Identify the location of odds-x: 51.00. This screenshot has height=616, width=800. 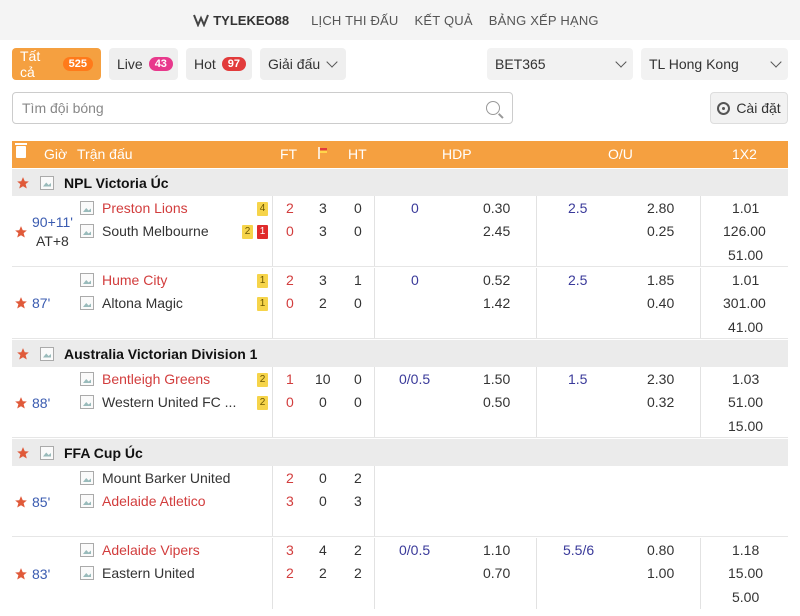
(745, 255).